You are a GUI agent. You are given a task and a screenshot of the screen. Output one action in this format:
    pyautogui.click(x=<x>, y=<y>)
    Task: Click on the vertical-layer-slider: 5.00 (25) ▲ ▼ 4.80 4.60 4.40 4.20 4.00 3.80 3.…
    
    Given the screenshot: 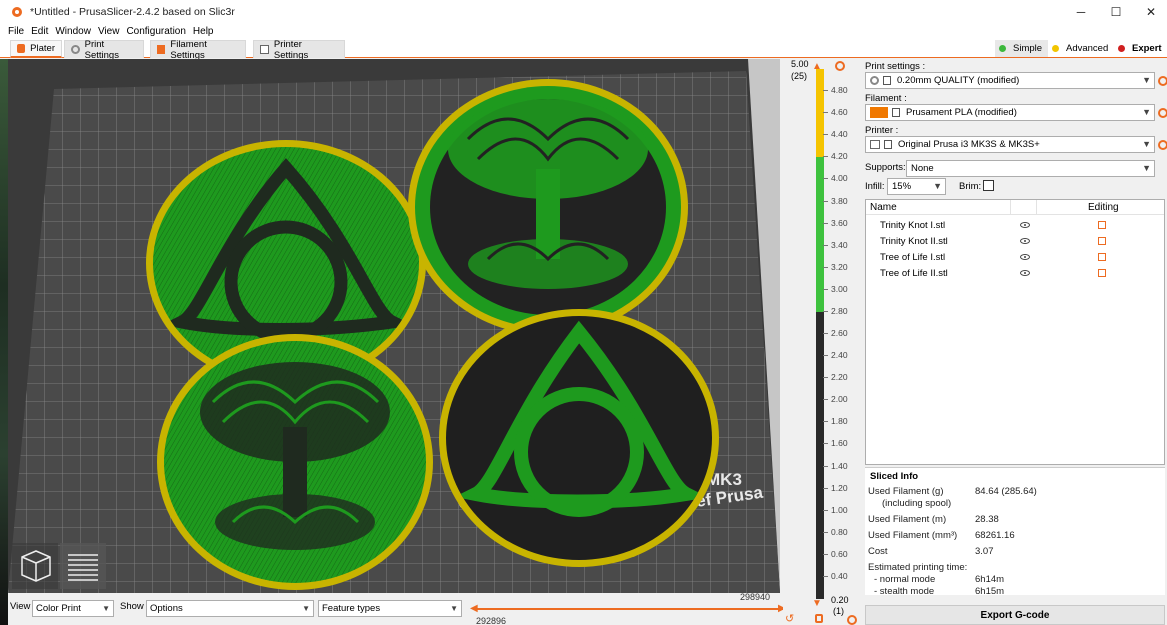 What is the action you would take?
    pyautogui.click(x=823, y=342)
    